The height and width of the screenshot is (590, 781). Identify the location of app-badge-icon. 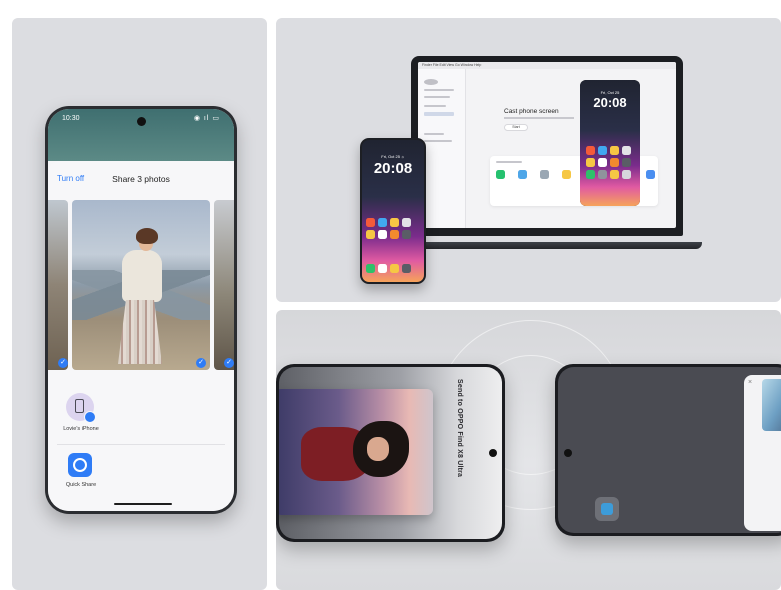
(607, 509).